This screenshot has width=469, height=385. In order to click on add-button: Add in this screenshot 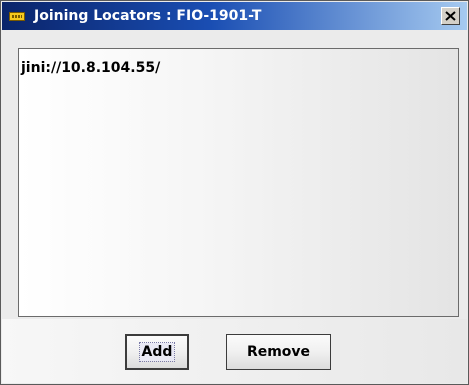, I will do `click(157, 352)`.